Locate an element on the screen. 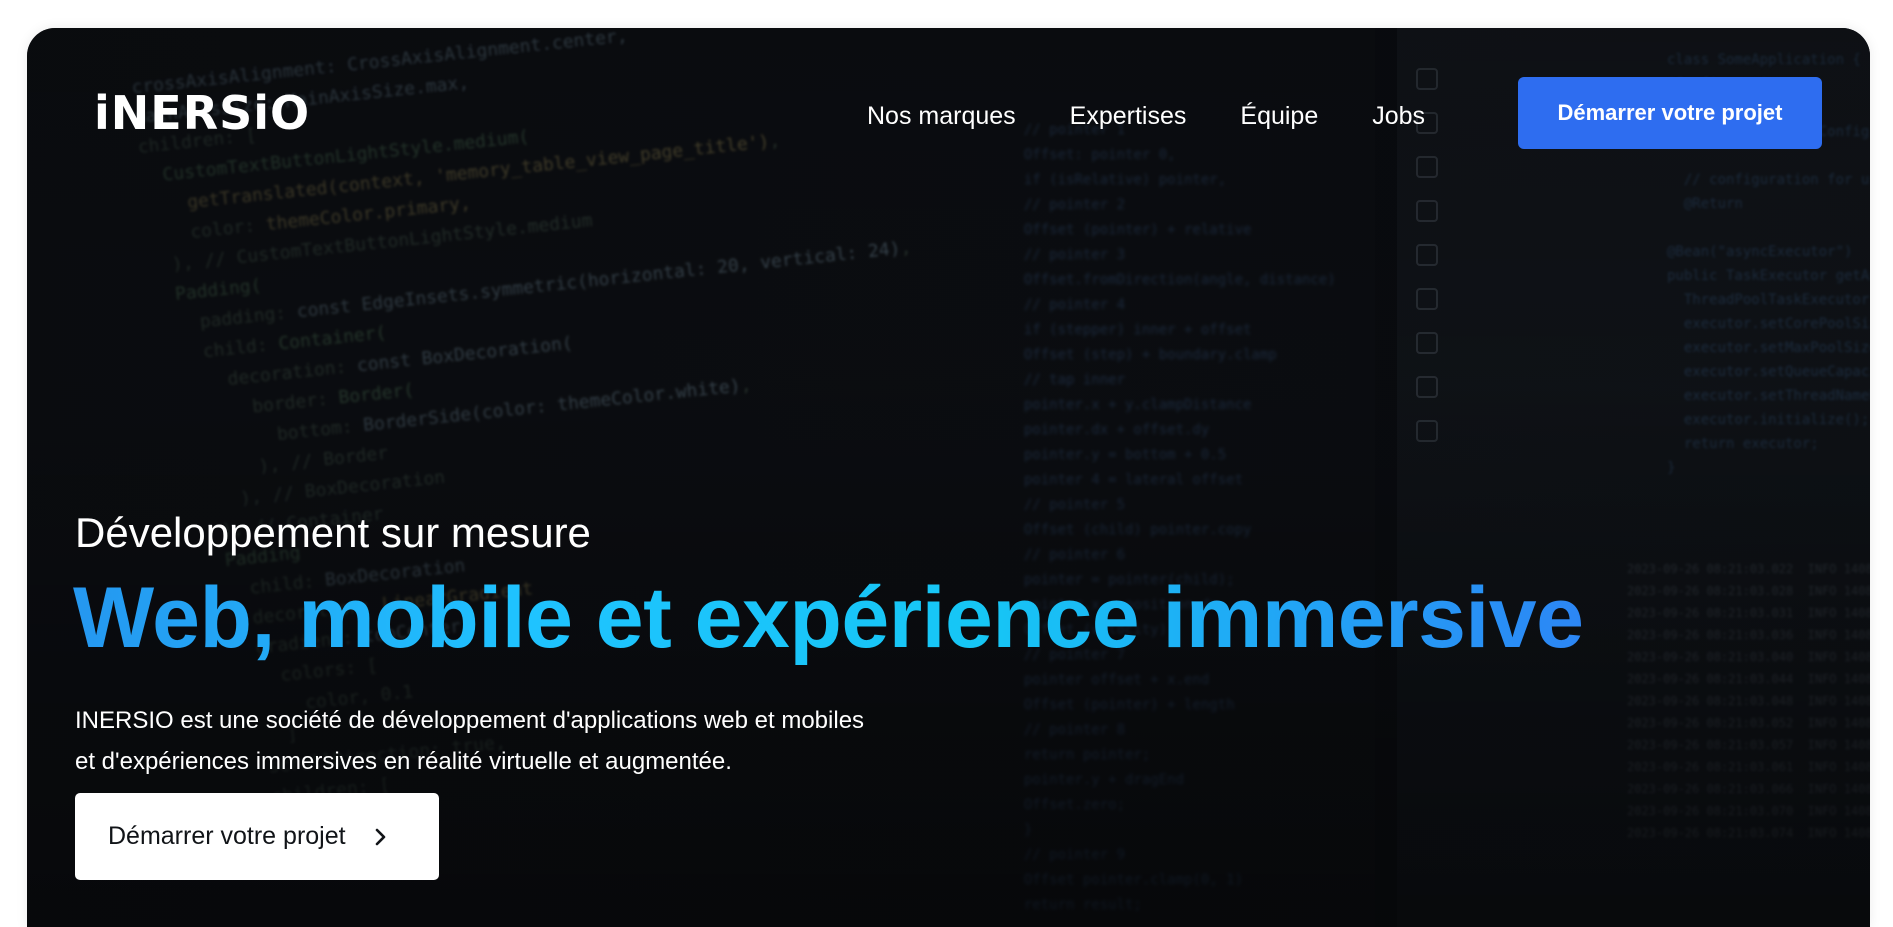 The image size is (1893, 927). nav-item-expertises: Expertises is located at coordinates (1128, 116).